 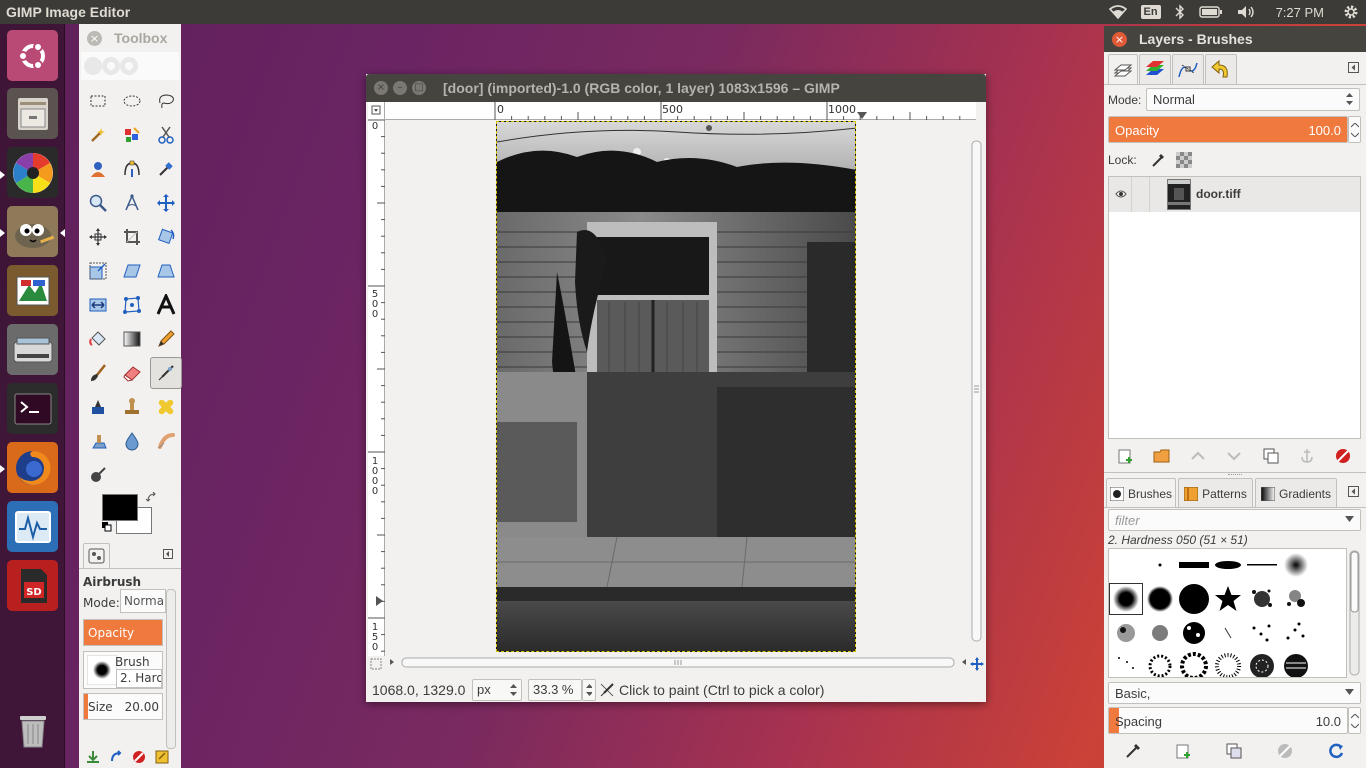 What do you see at coordinates (132, 237) in the screenshot?
I see `crop-tool` at bounding box center [132, 237].